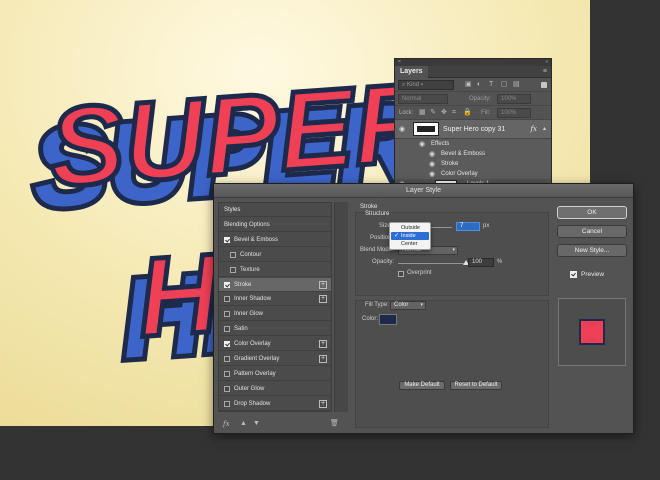  Describe the element at coordinates (275, 225) in the screenshot. I see `style-item-blending-options: Blending Options` at that location.